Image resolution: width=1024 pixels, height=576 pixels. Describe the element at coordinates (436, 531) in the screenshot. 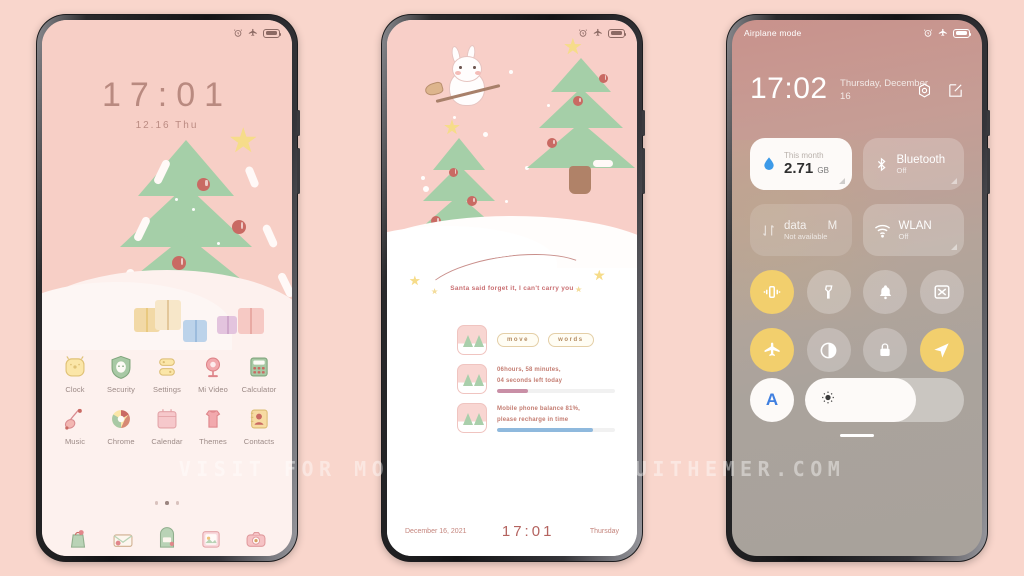

I see `footer-date: December 16, 2021` at that location.